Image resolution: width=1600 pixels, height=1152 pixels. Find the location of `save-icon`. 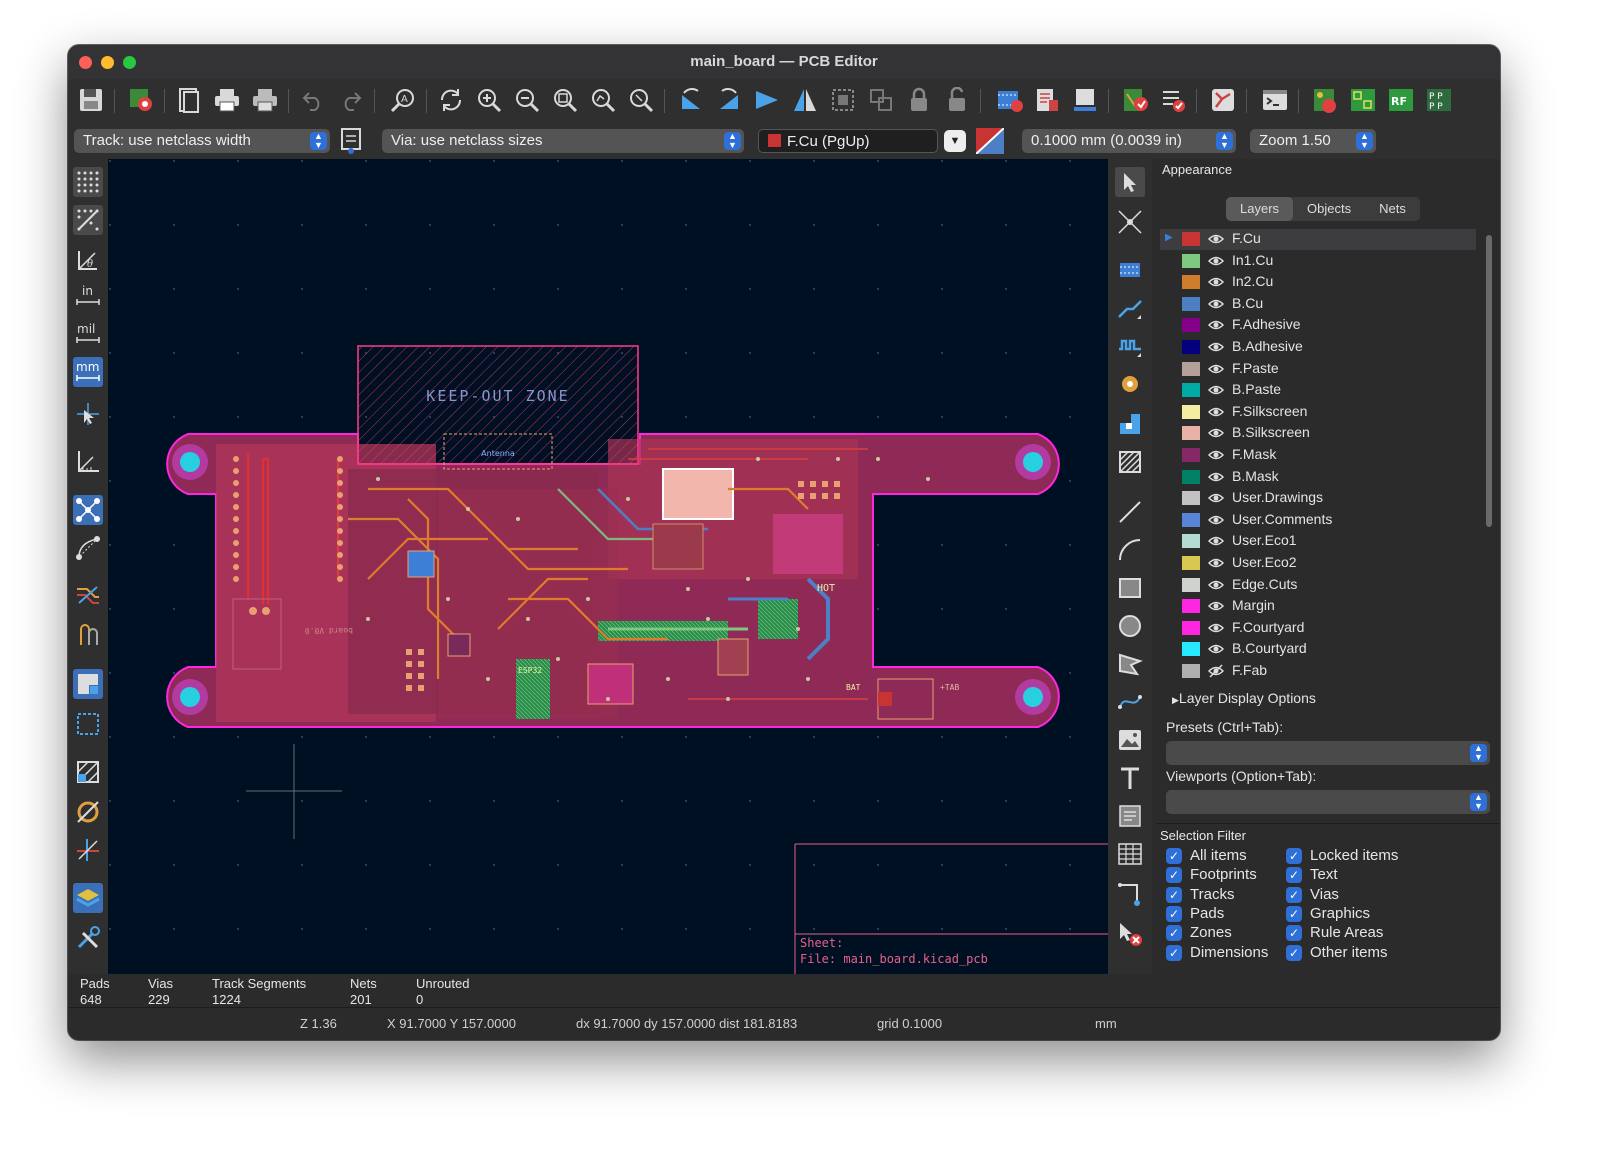

save-icon is located at coordinates (91, 100).